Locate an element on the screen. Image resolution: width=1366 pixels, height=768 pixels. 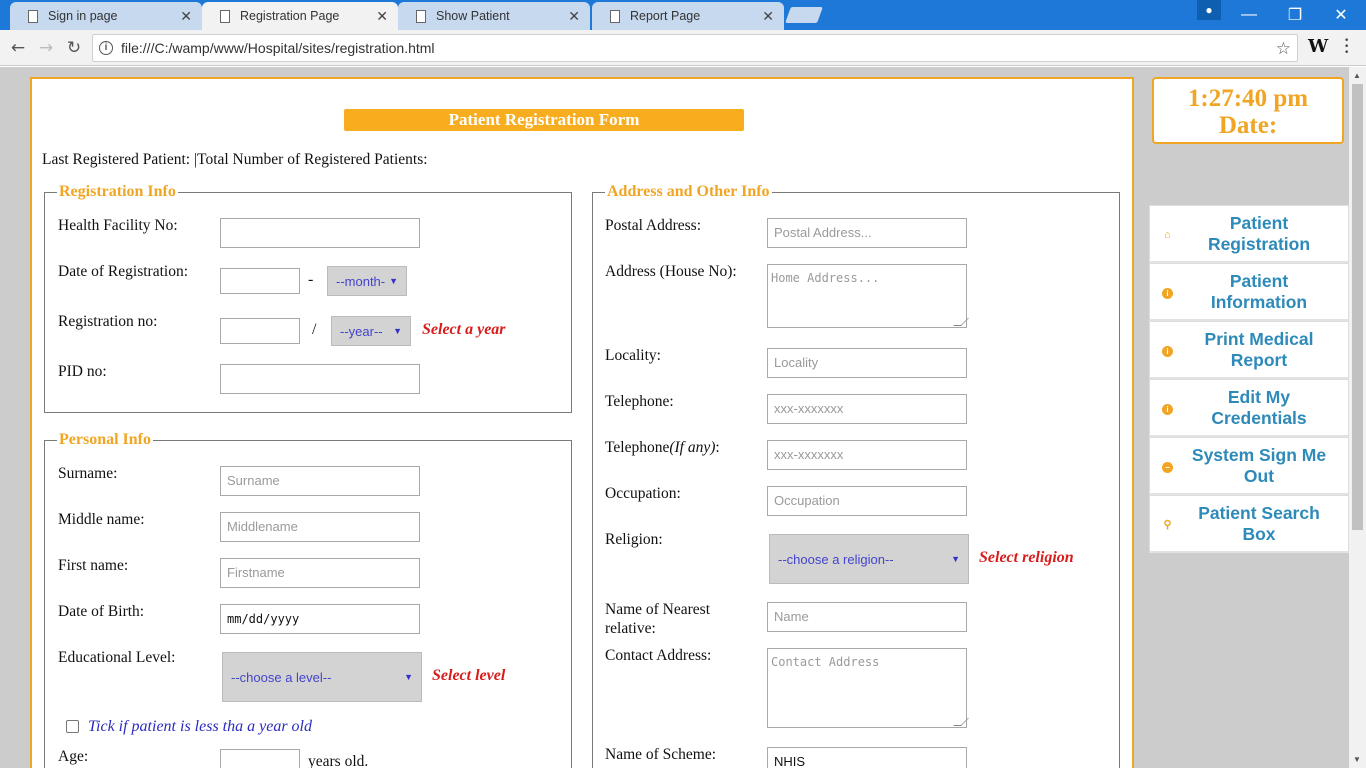
month-select-value: --month- is located at coordinates (361, 281).